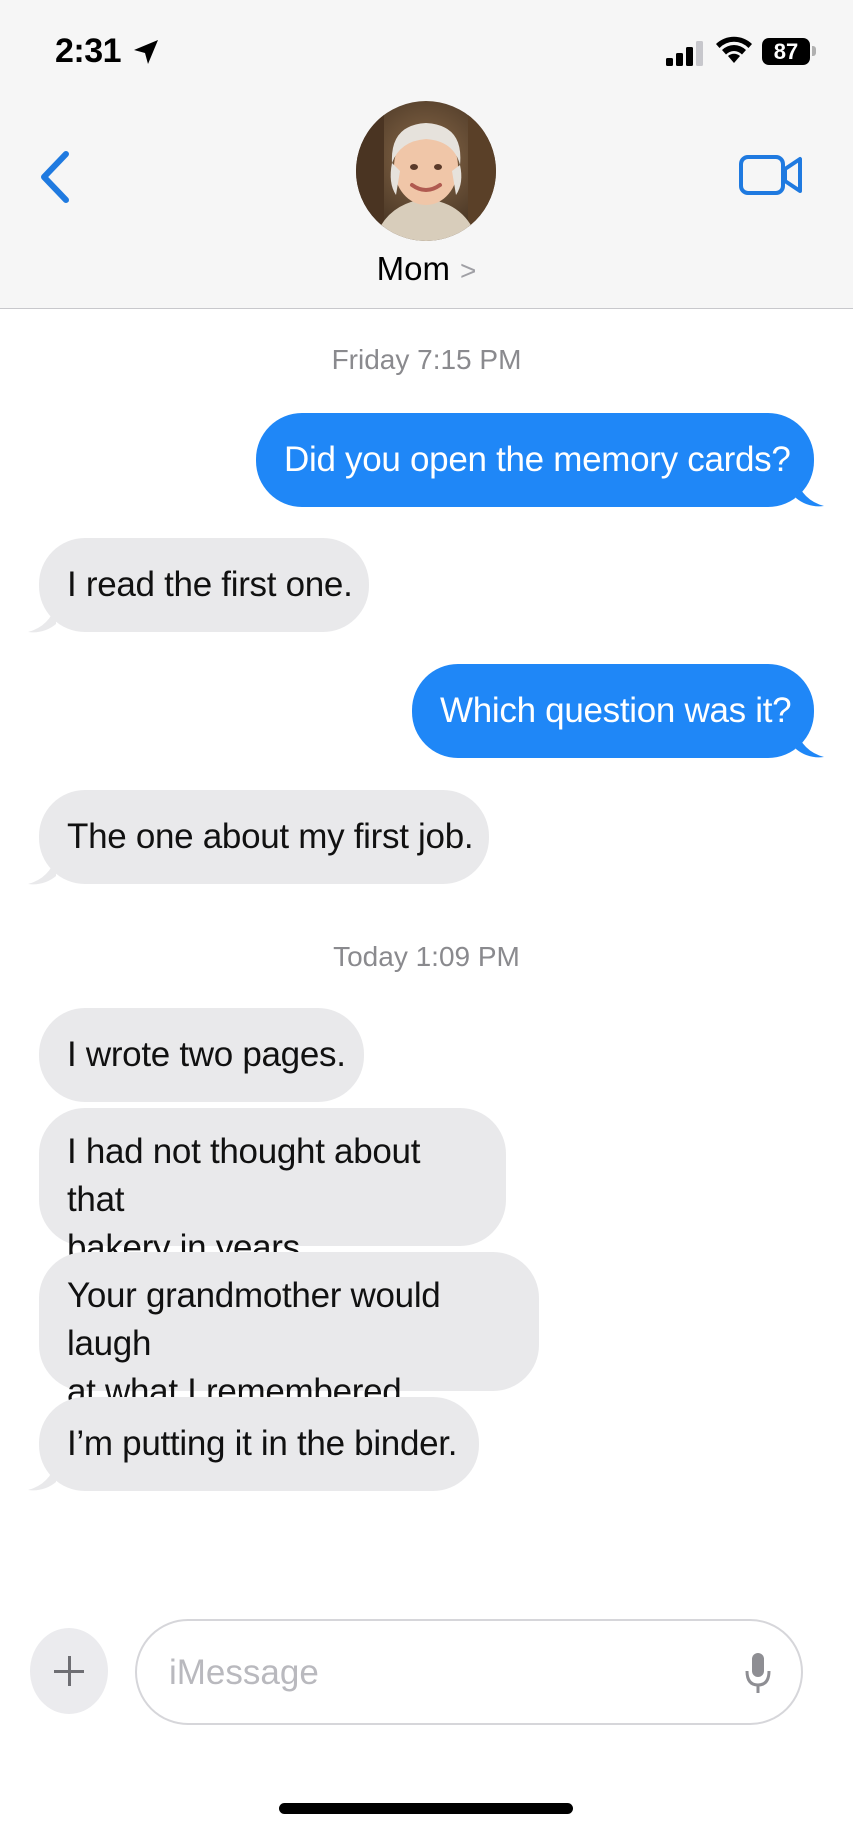 This screenshot has height=1844, width=853. Describe the element at coordinates (426, 956) in the screenshot. I see `timestamp: Today 1:09 PM` at that location.